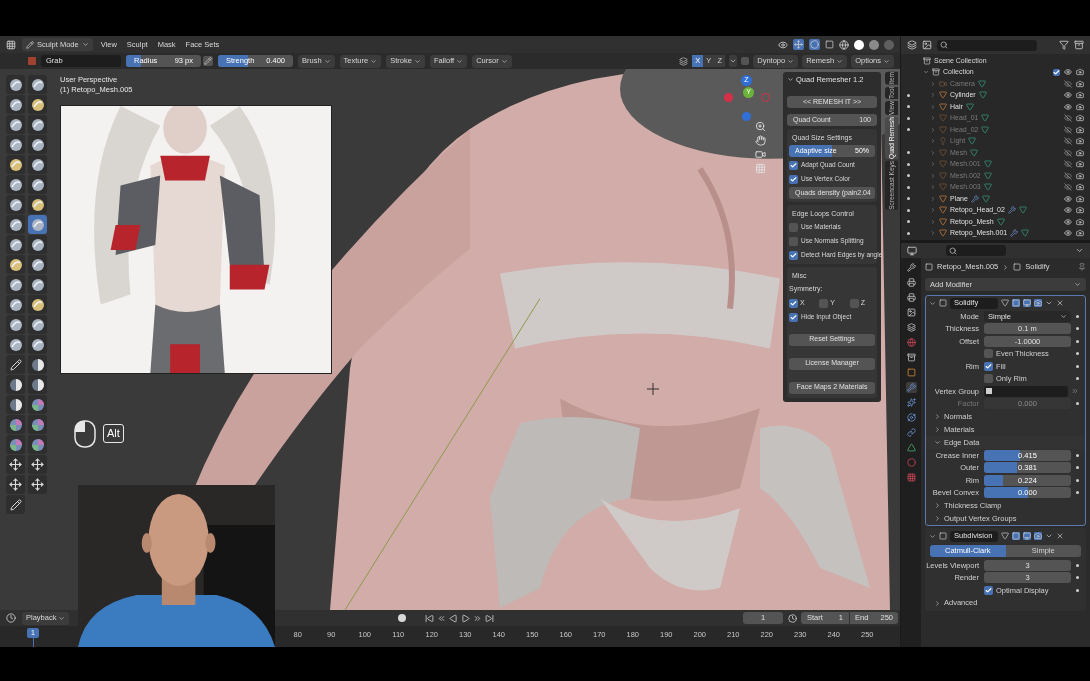 The image size is (1090, 681). What do you see at coordinates (441, 618) in the screenshot?
I see `previous-keyframe-icon` at bounding box center [441, 618].